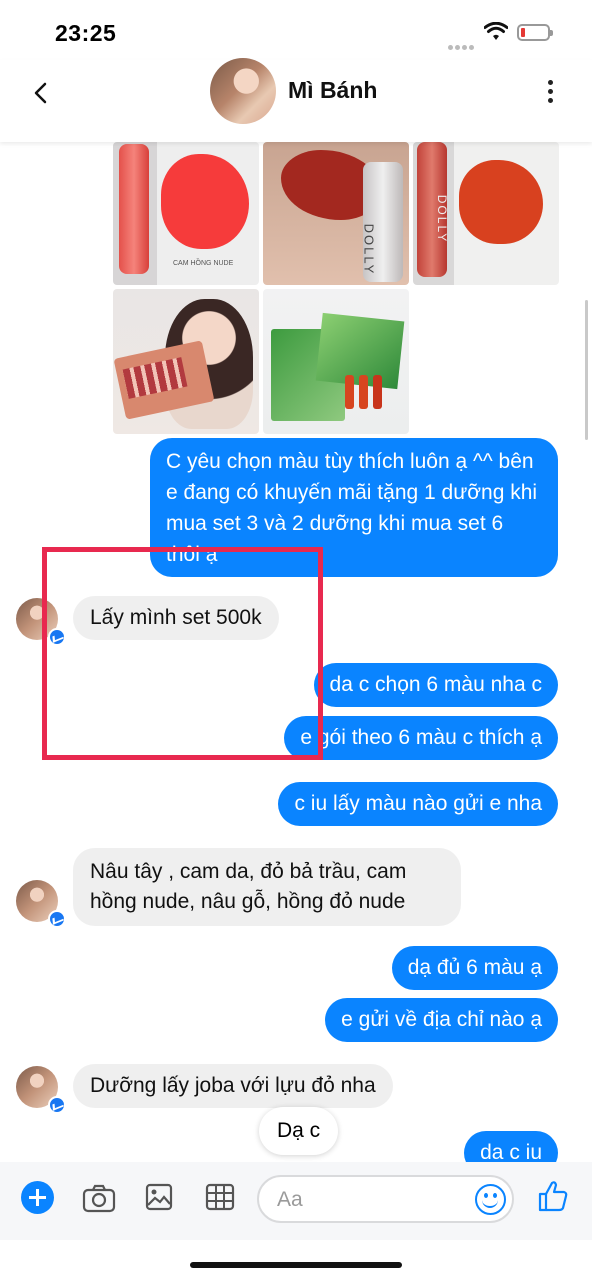 Image resolution: width=592 pixels, height=1280 pixels. I want to click on signal-icon, so click(462, 46).